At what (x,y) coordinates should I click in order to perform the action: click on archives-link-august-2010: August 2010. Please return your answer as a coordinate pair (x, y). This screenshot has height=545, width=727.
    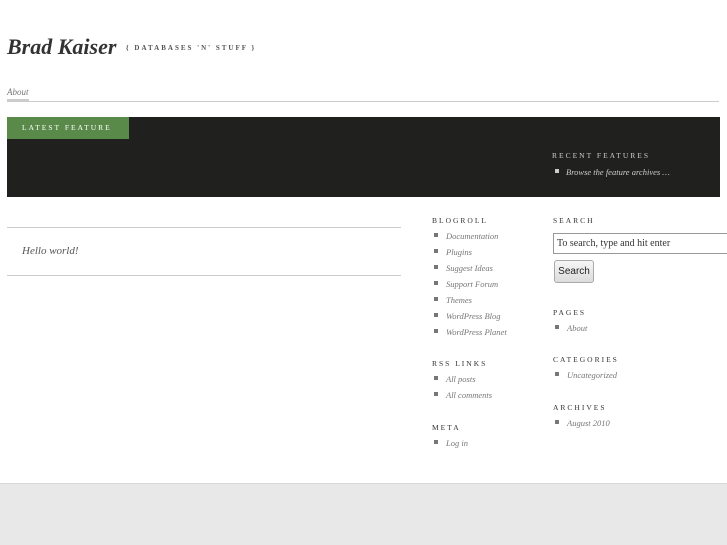
    Looking at the image, I should click on (588, 423).